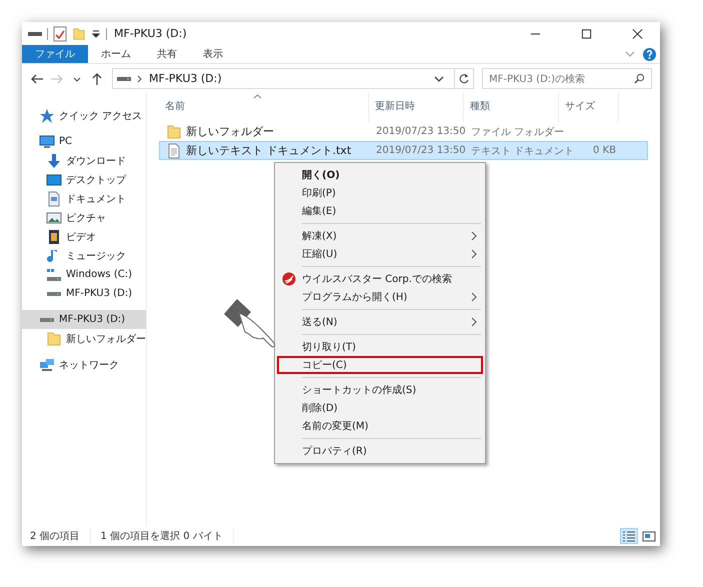 The height and width of the screenshot is (587, 703). Describe the element at coordinates (47, 364) in the screenshot. I see `network-icon` at that location.